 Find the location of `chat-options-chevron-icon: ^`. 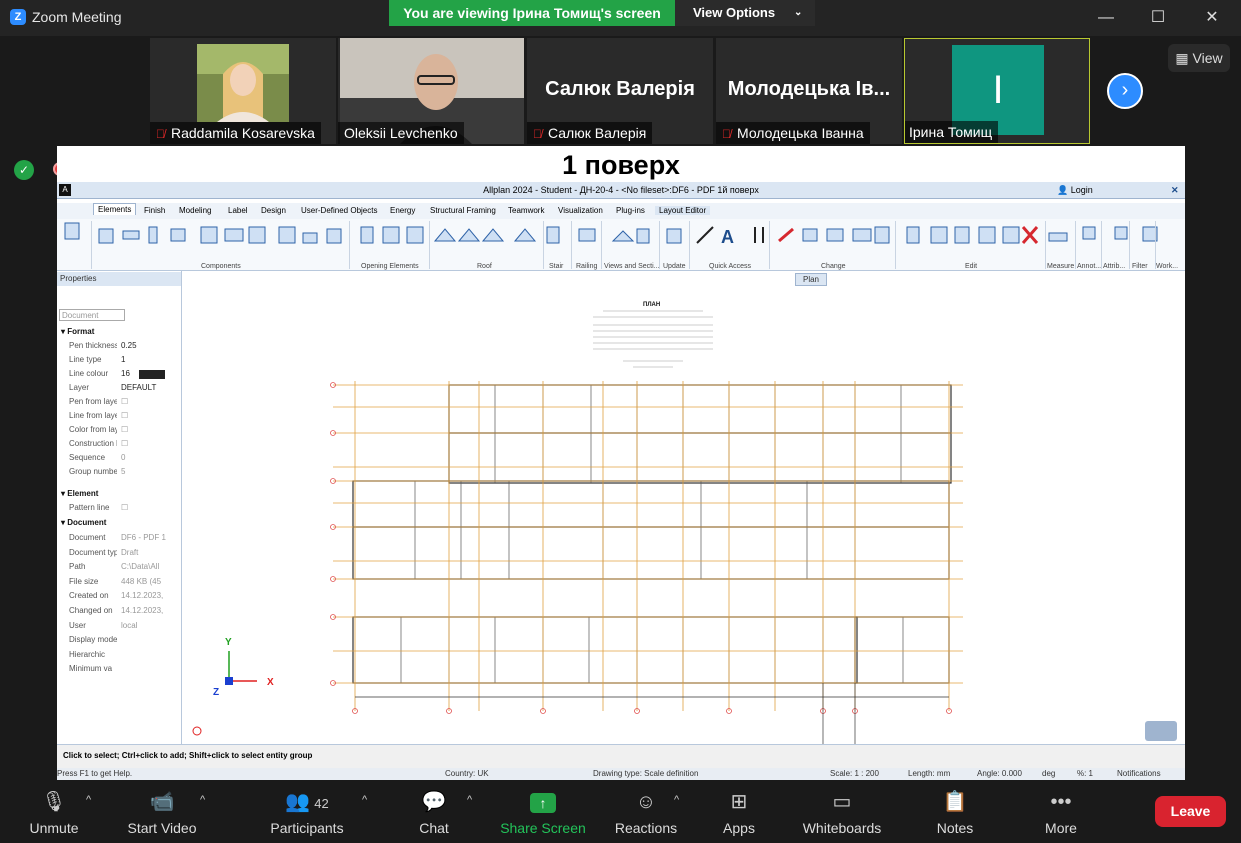

chat-options-chevron-icon: ^ is located at coordinates (469, 800).